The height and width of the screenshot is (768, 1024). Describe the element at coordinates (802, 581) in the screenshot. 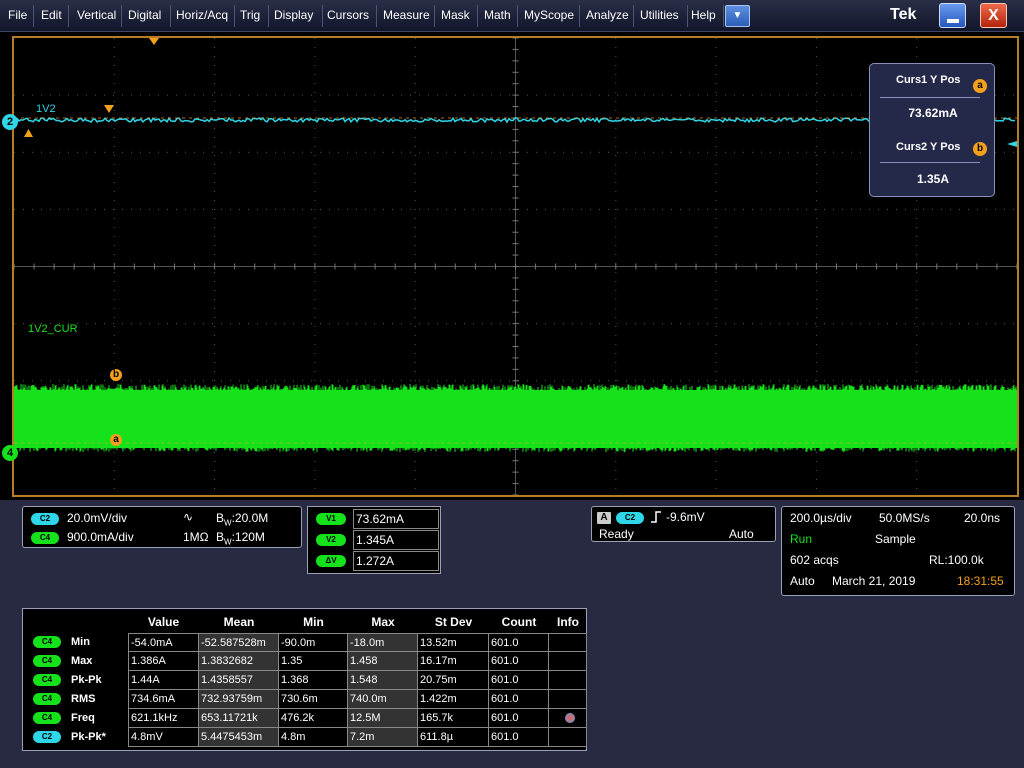

I see `trig-mode: Auto` at that location.